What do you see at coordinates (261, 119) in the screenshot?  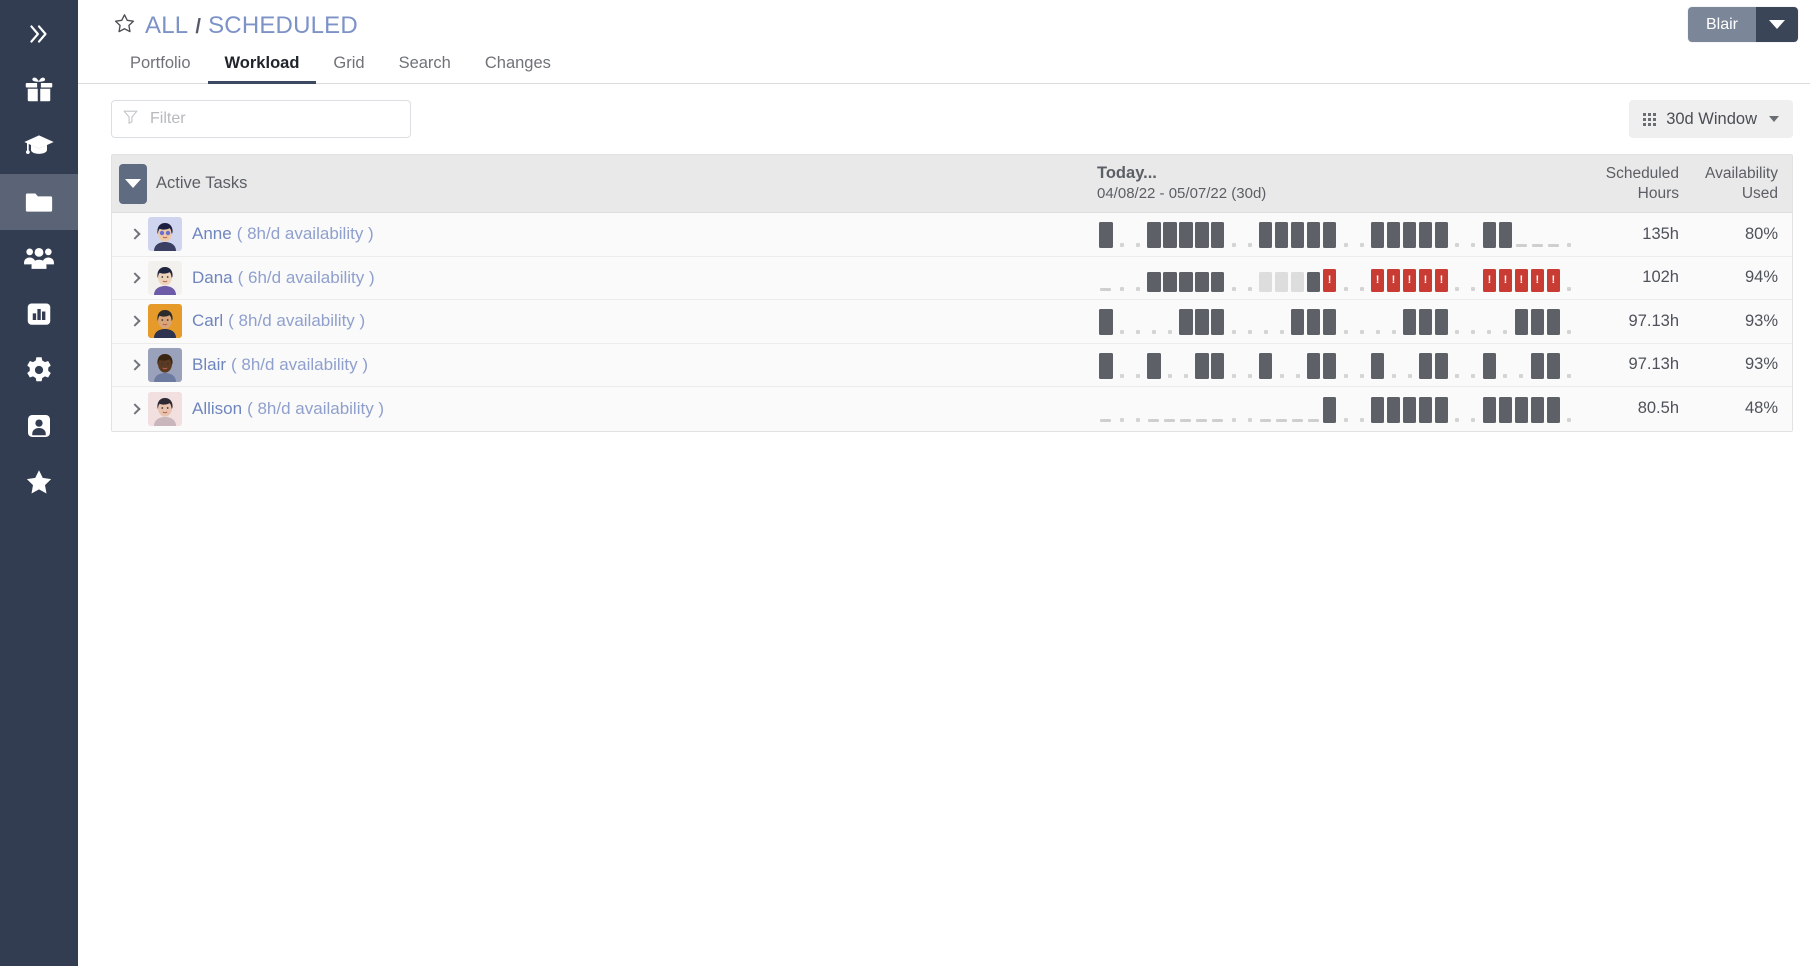 I see `filter-box` at bounding box center [261, 119].